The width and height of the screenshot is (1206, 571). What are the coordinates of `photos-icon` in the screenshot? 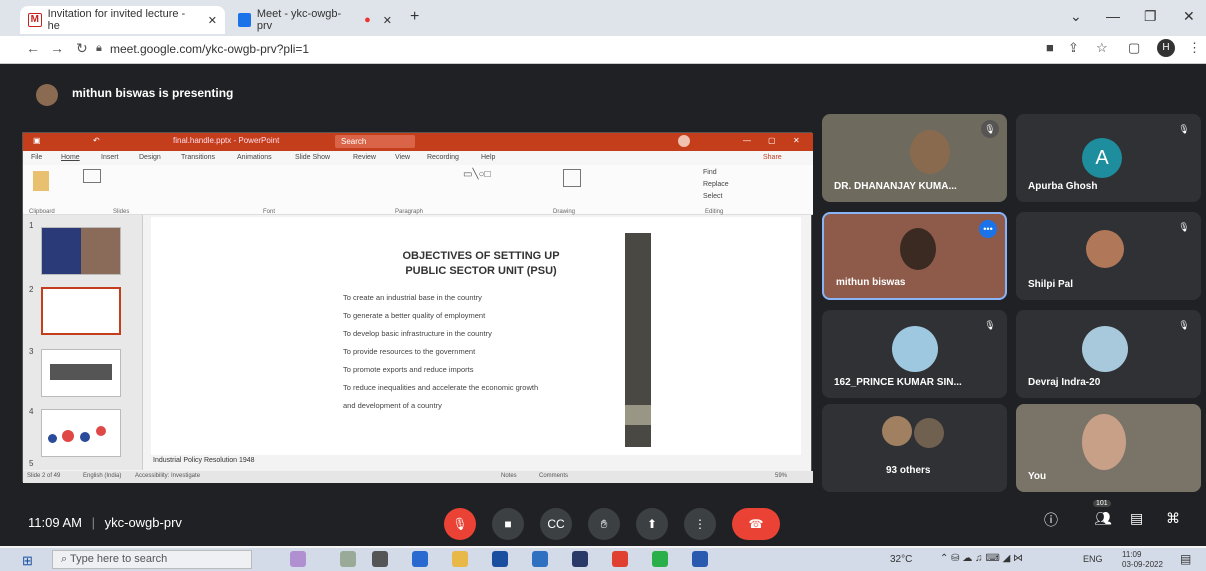 It's located at (580, 559).